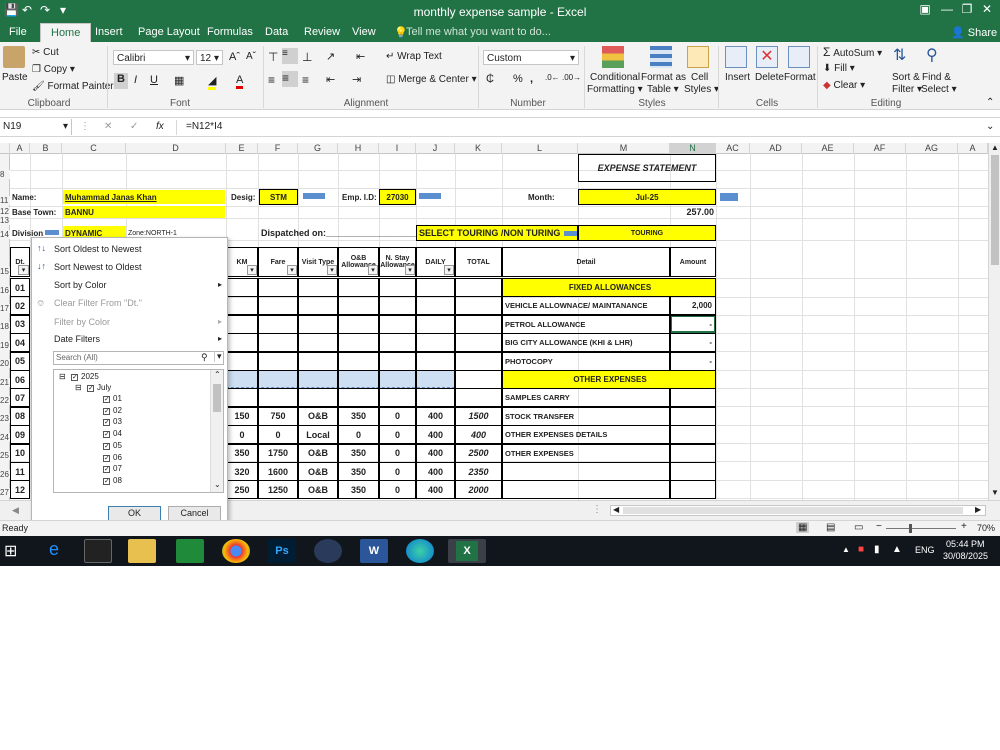 This screenshot has height=750, width=1000. I want to click on format-cells-icon, so click(799, 57).